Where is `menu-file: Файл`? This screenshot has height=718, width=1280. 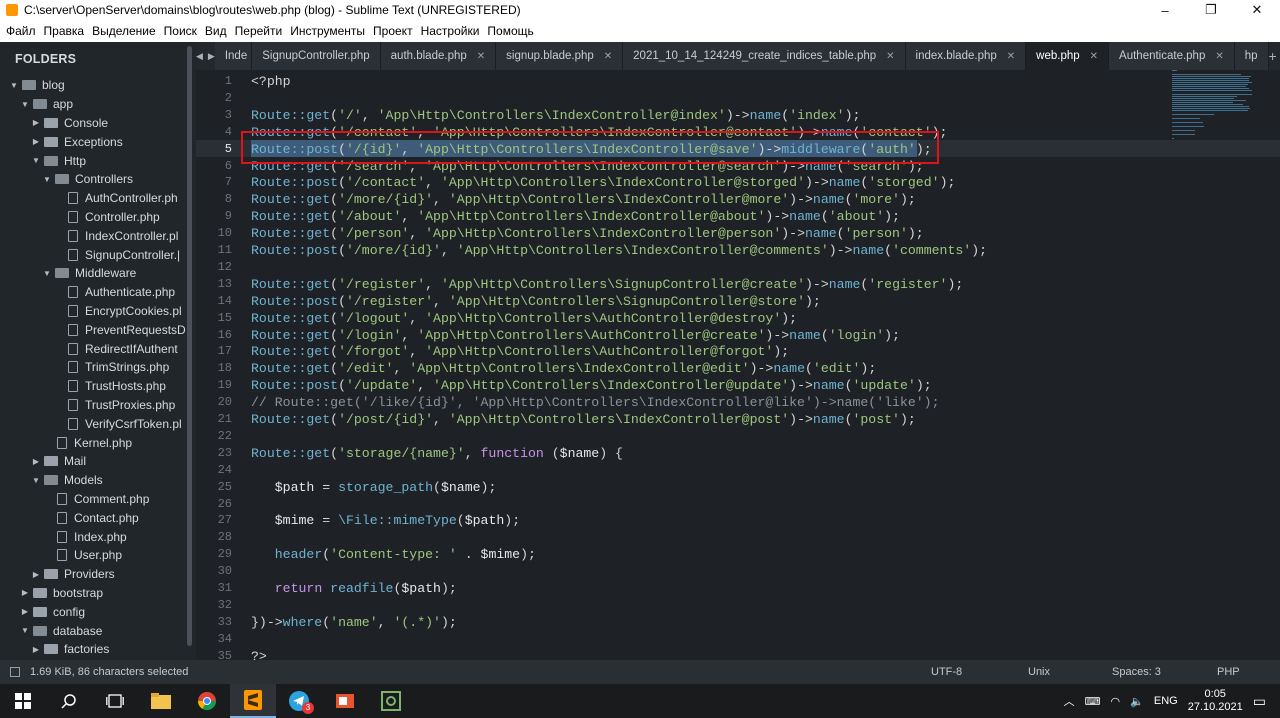 menu-file: Файл is located at coordinates (21, 31).